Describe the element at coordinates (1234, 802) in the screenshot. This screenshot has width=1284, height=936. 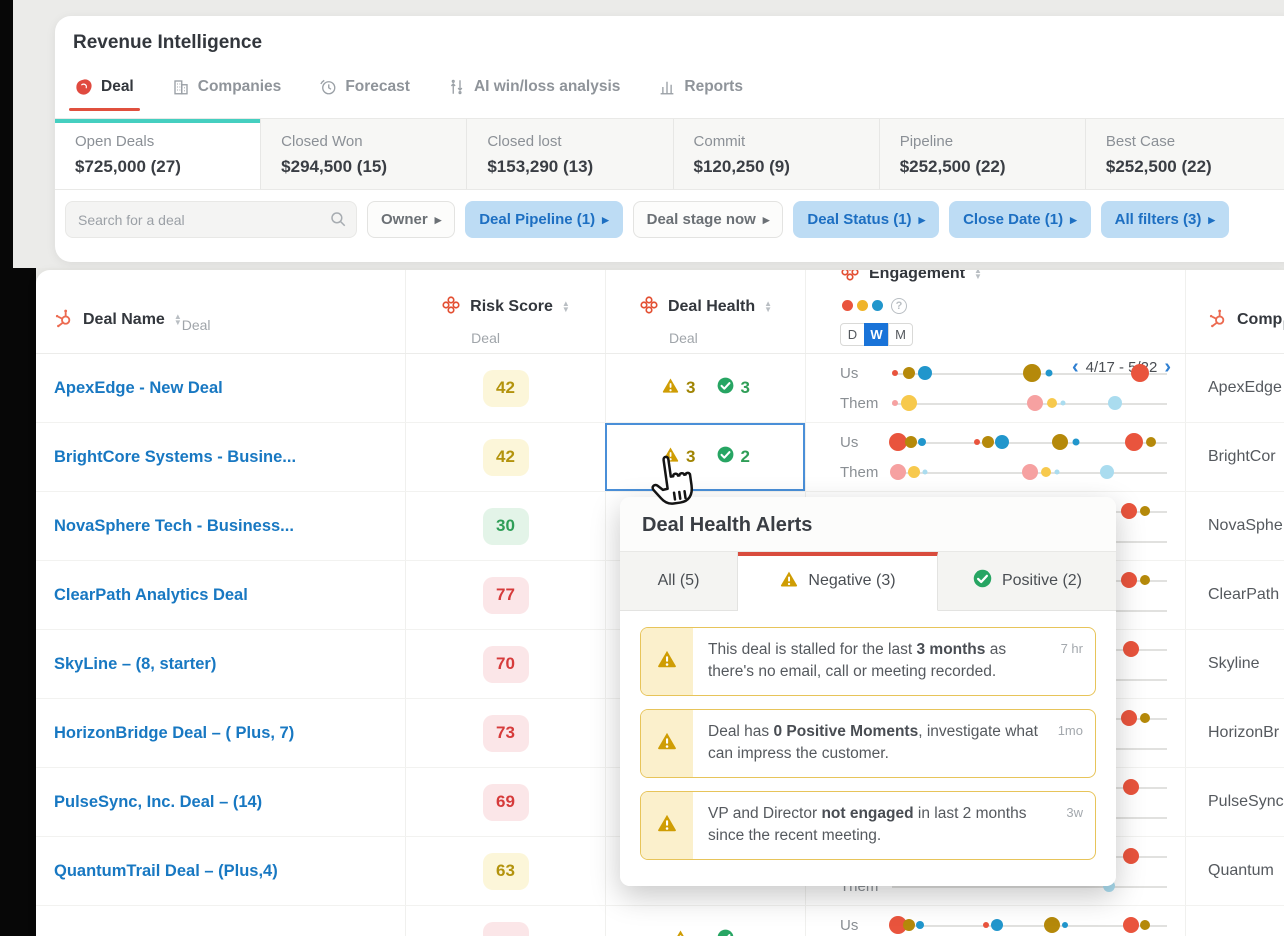
I see `company-cell: PulseSync` at that location.